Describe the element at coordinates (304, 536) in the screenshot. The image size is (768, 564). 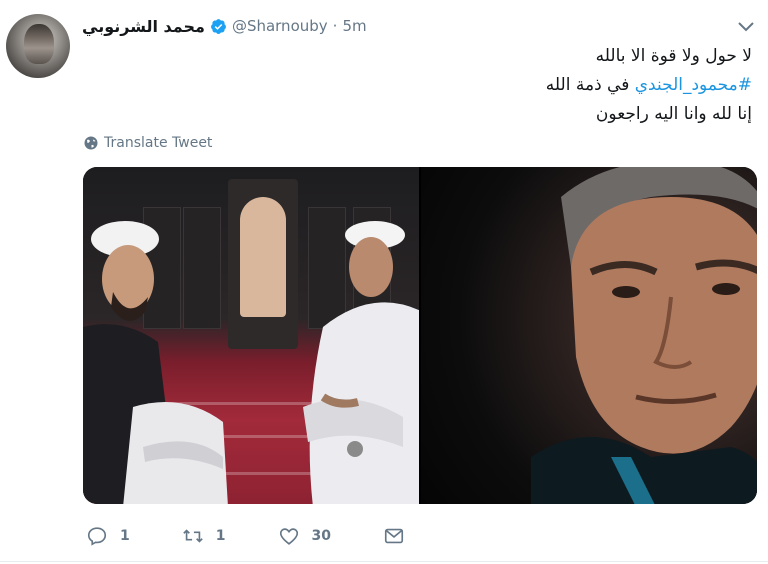
I see `like-button: 30` at that location.